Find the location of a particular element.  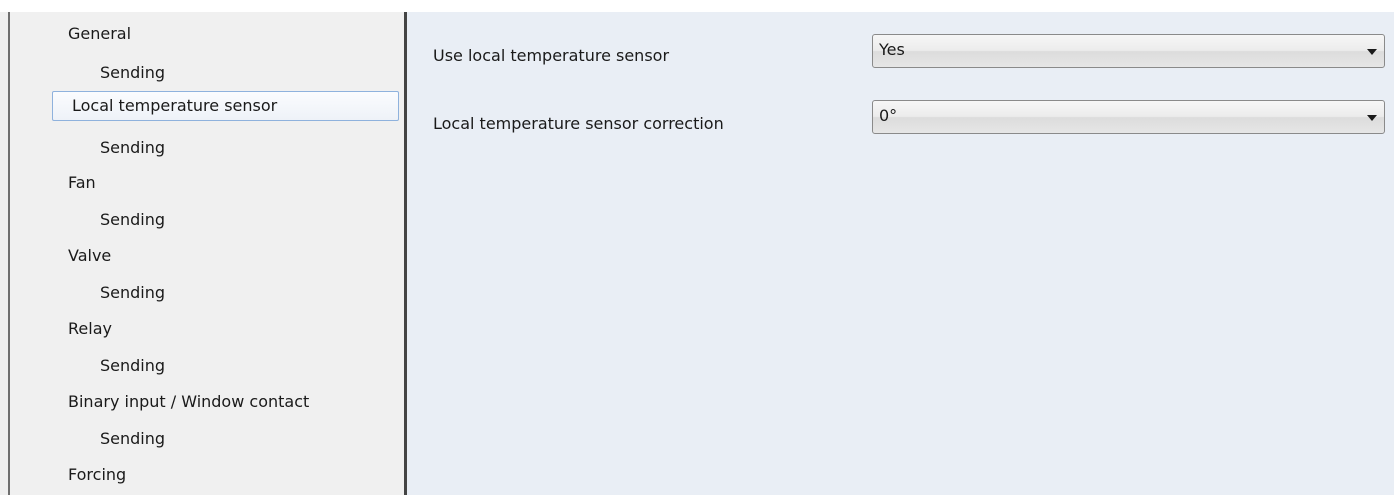

tree-item-valve-sending: Sending is located at coordinates (108, 293).